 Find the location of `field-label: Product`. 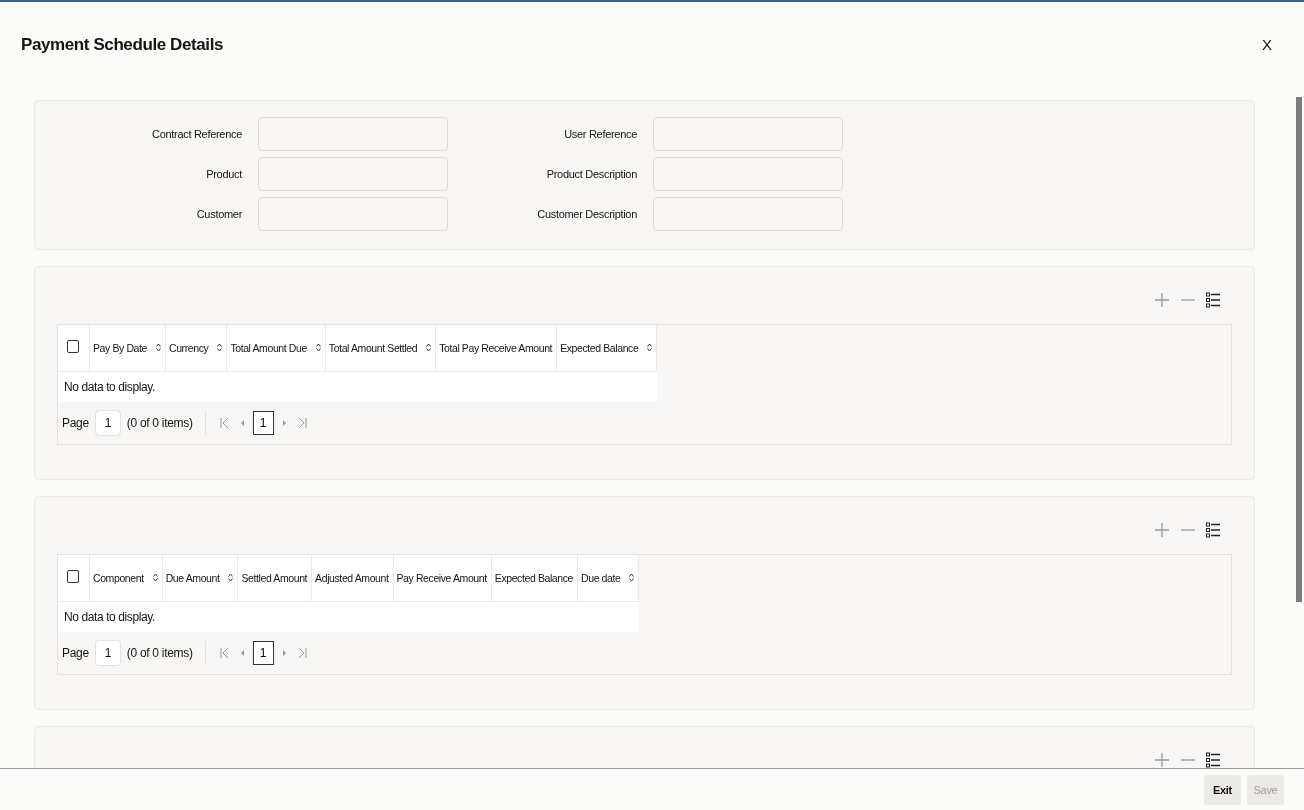

field-label: Product is located at coordinates (223, 174).